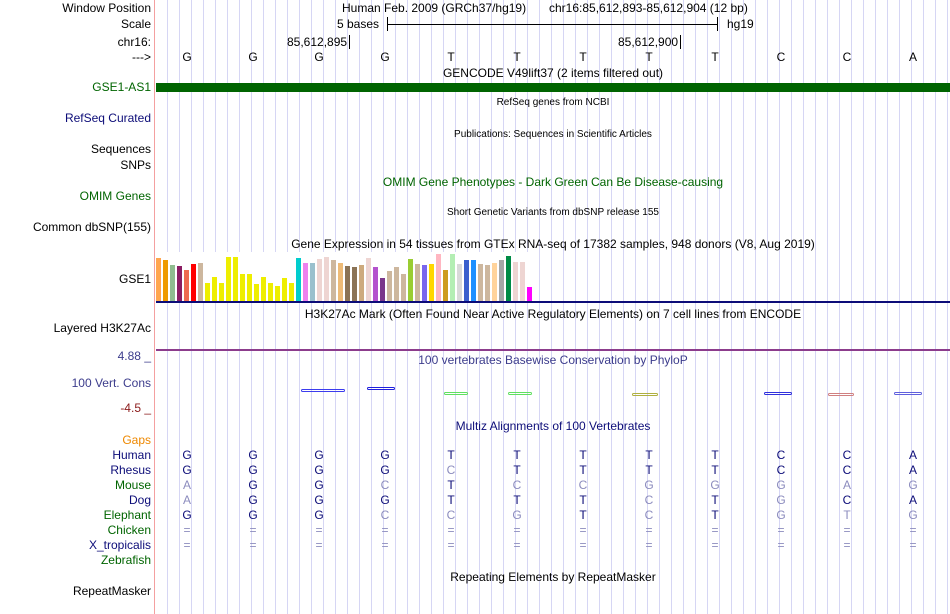 This screenshot has width=950, height=614. I want to click on label-dbsnp: Common dbSNP(155), so click(92, 227).